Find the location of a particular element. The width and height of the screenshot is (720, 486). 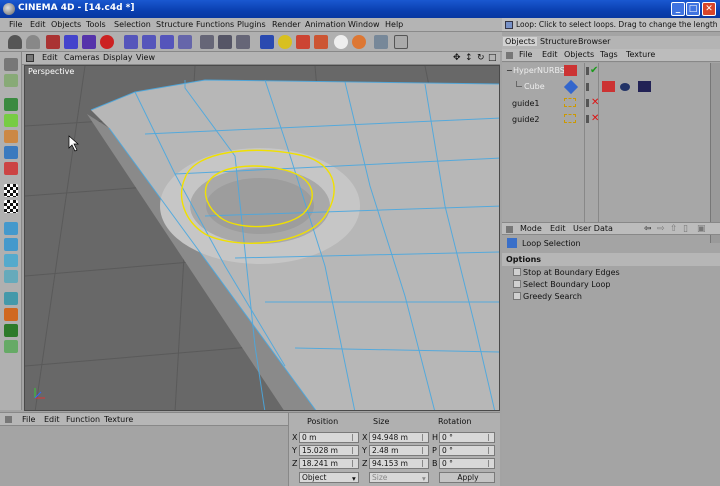

object-list-scrollbar is located at coordinates (715, 153).